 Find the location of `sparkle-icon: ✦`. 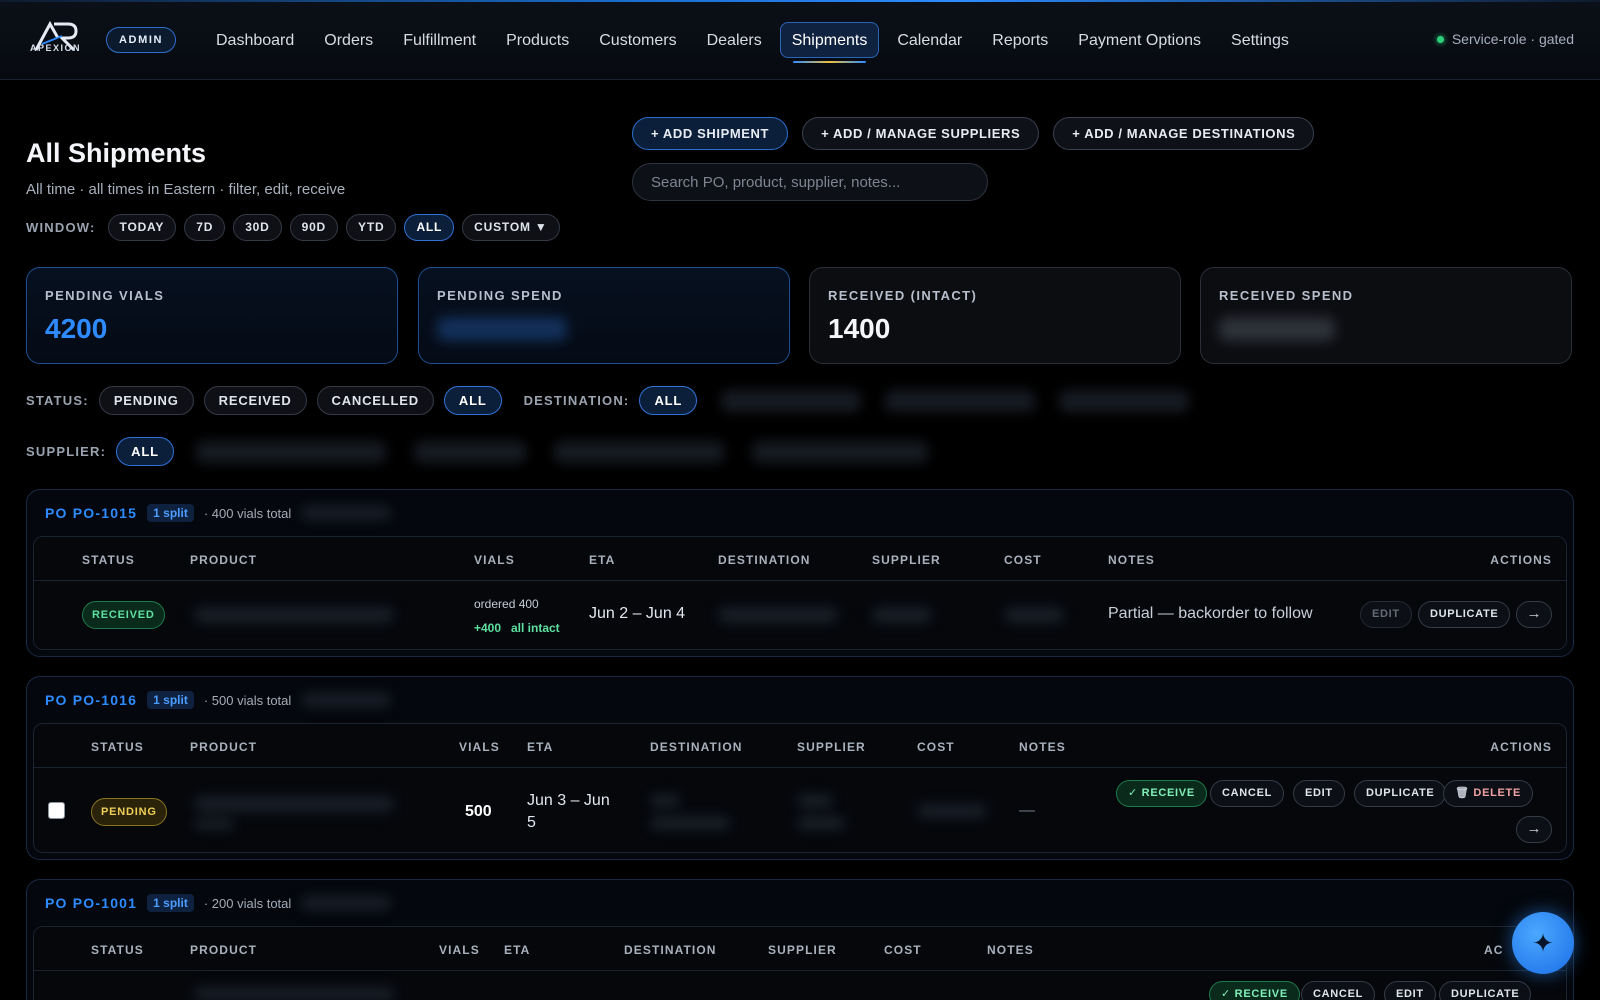

sparkle-icon: ✦ is located at coordinates (1543, 943).